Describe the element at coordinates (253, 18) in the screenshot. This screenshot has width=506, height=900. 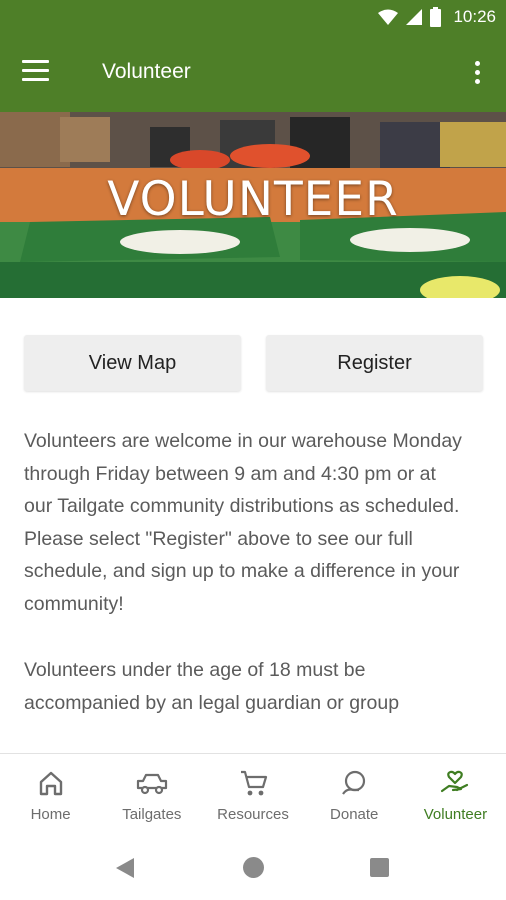
I see `status-bar: 10:26` at that location.